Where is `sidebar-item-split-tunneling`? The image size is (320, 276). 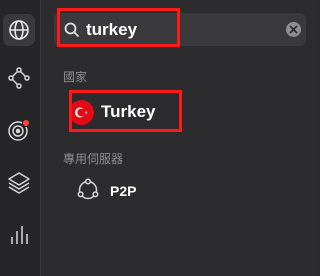 sidebar-item-split-tunneling is located at coordinates (19, 182).